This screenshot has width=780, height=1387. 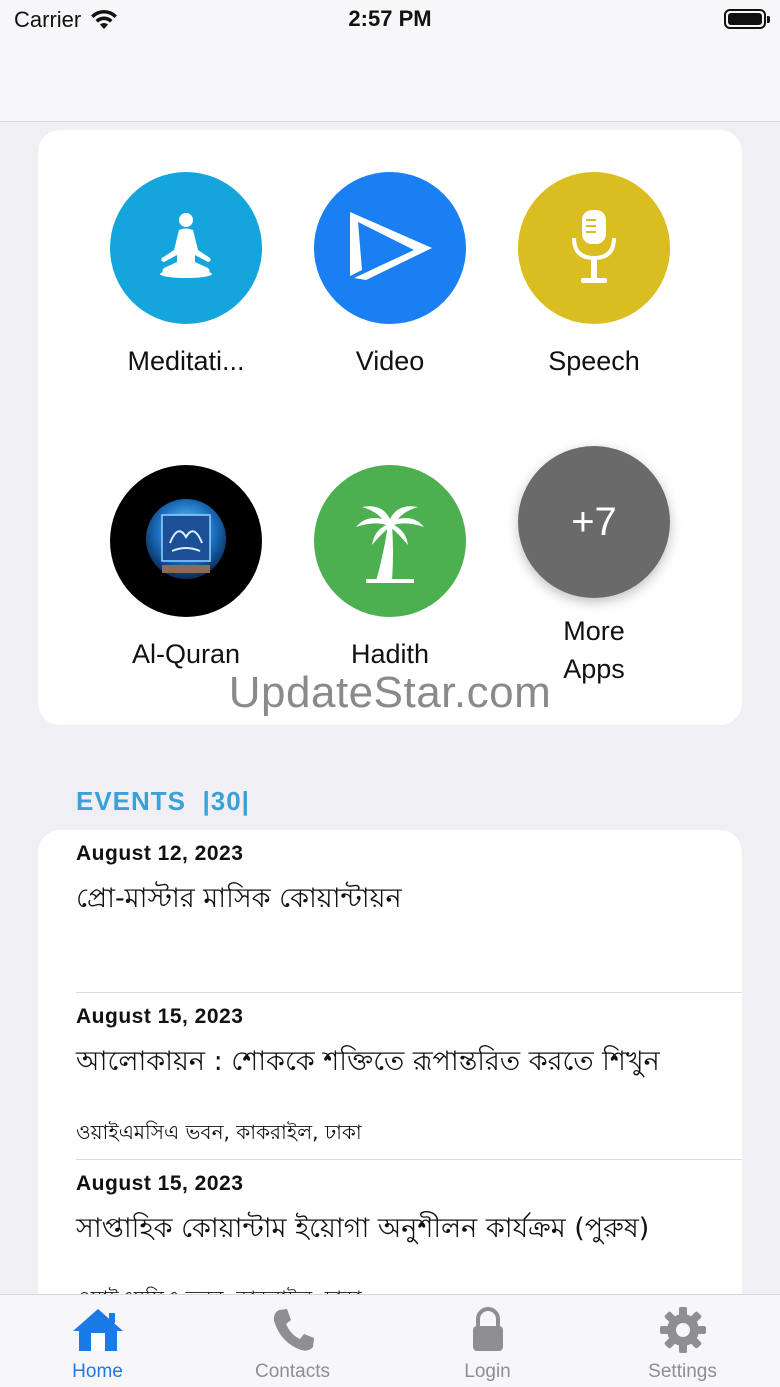 What do you see at coordinates (97, 1330) in the screenshot?
I see `home-icon` at bounding box center [97, 1330].